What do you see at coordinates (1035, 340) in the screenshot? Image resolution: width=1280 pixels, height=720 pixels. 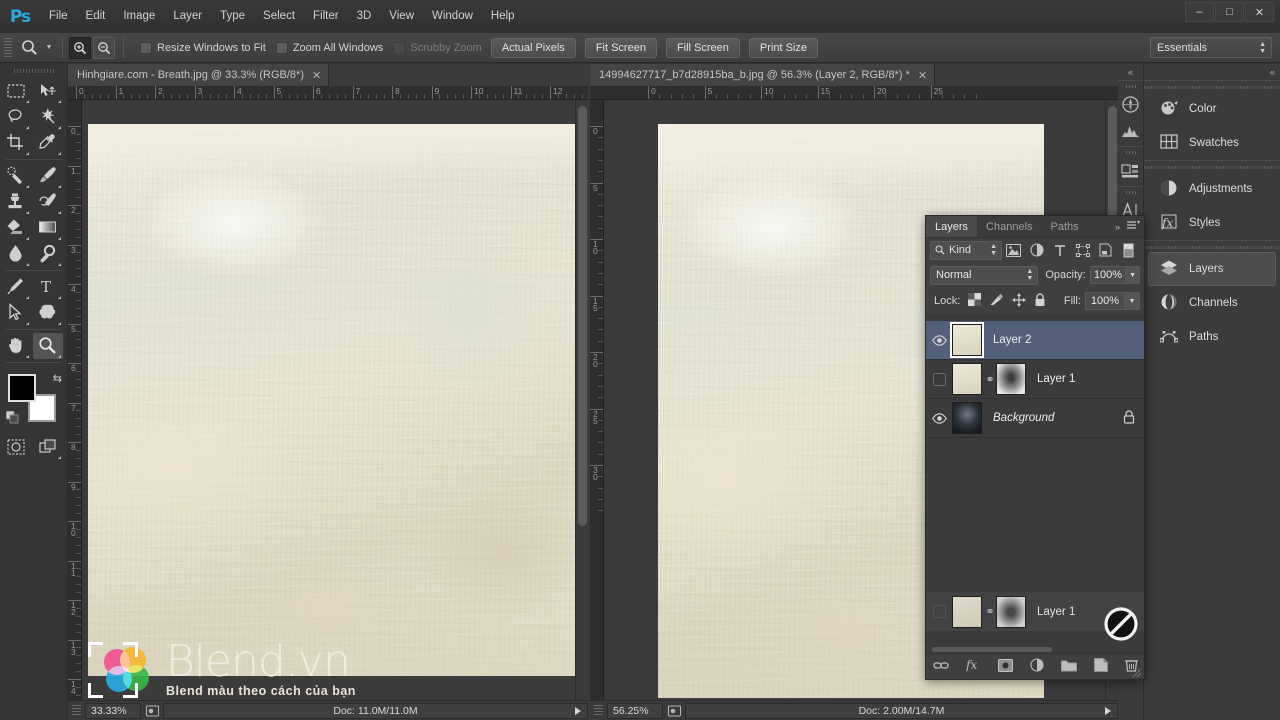 I see `layer-row: Layer 2` at bounding box center [1035, 340].